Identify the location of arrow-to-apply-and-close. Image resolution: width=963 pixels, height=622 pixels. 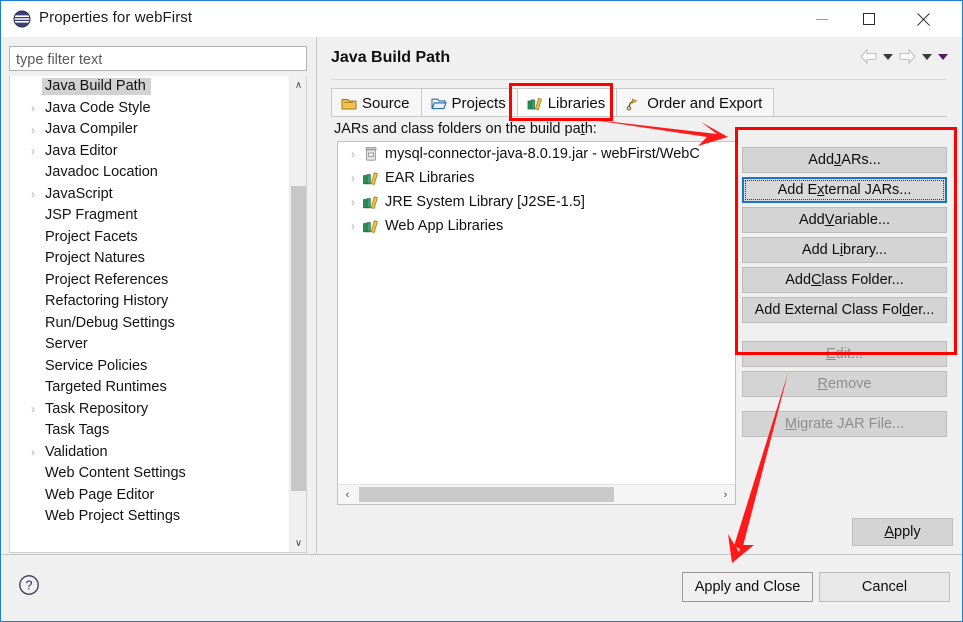
(758, 468).